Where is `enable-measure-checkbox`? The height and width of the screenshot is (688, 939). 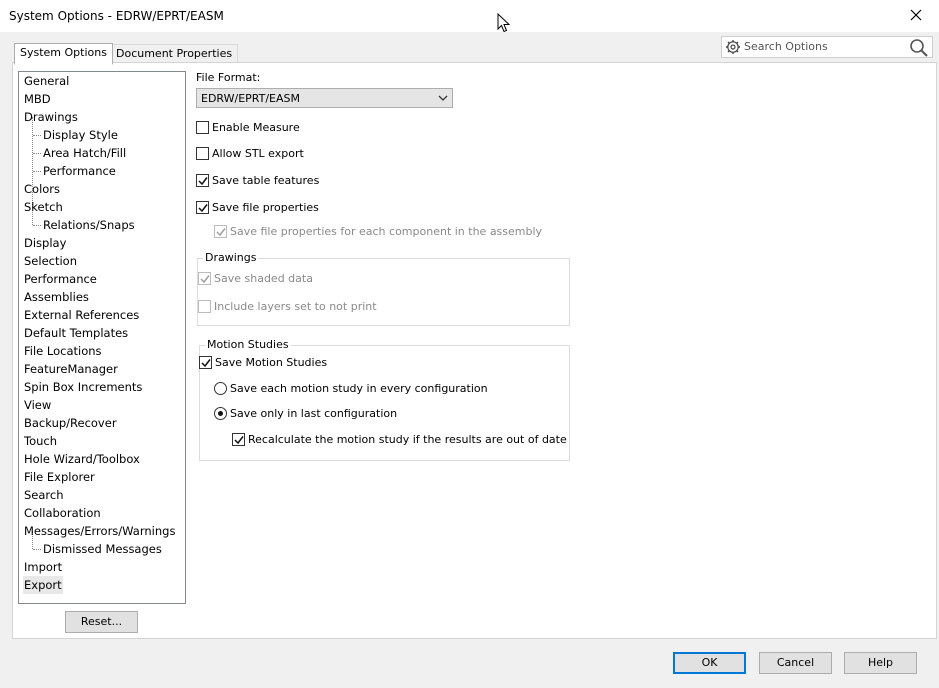
enable-measure-checkbox is located at coordinates (202, 127).